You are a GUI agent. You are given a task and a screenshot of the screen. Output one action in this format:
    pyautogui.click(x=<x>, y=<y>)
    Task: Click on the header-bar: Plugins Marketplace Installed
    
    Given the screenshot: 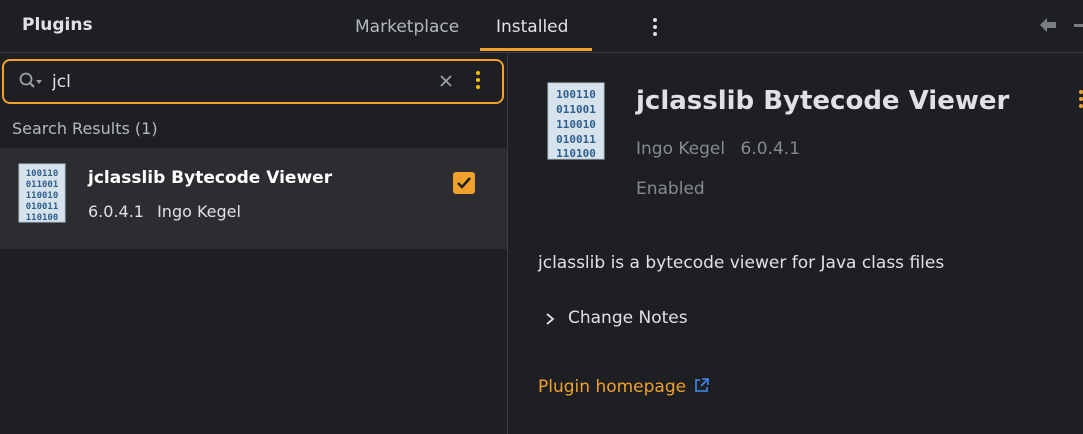 What is the action you would take?
    pyautogui.click(x=541, y=26)
    